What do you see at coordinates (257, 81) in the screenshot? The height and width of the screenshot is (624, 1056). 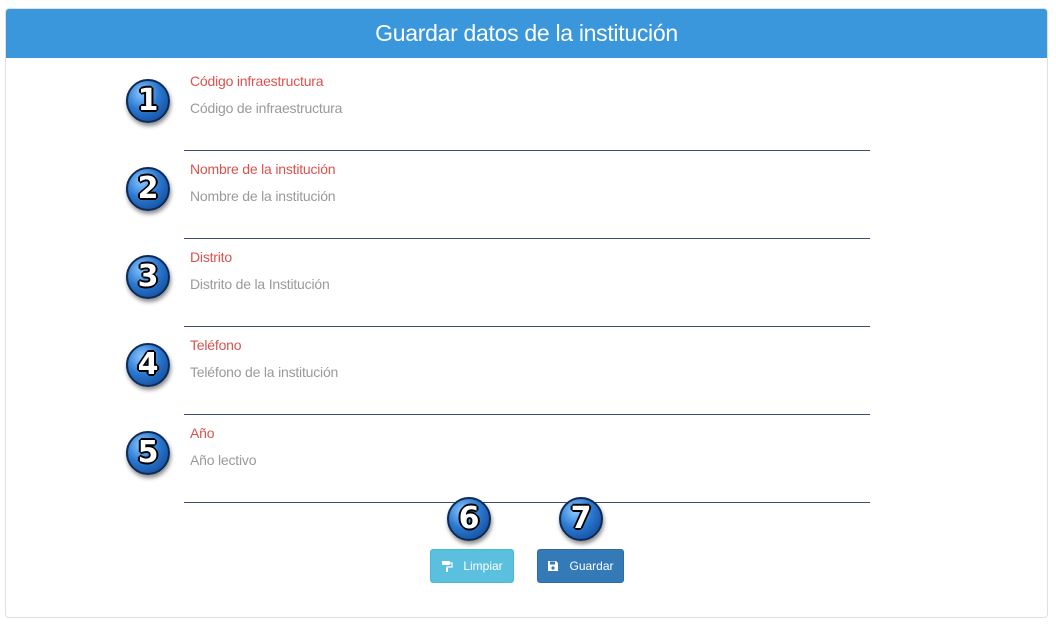 I see `field-label-codigo: Código infraestructura` at bounding box center [257, 81].